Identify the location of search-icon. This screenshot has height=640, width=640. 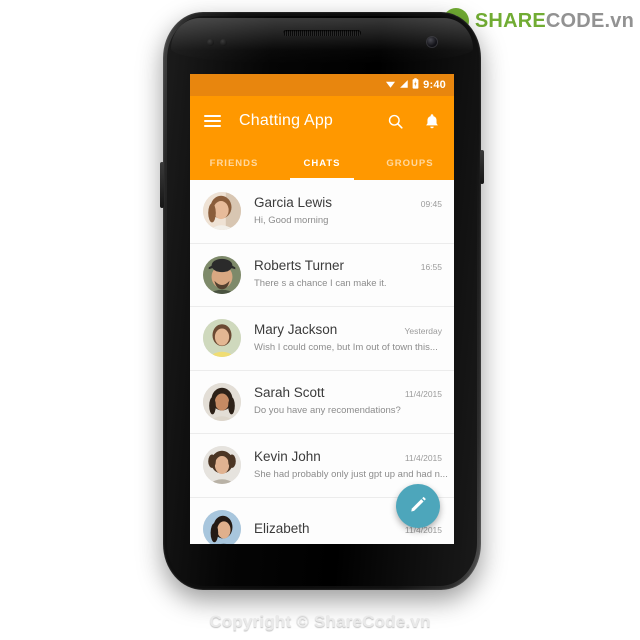
(395, 121).